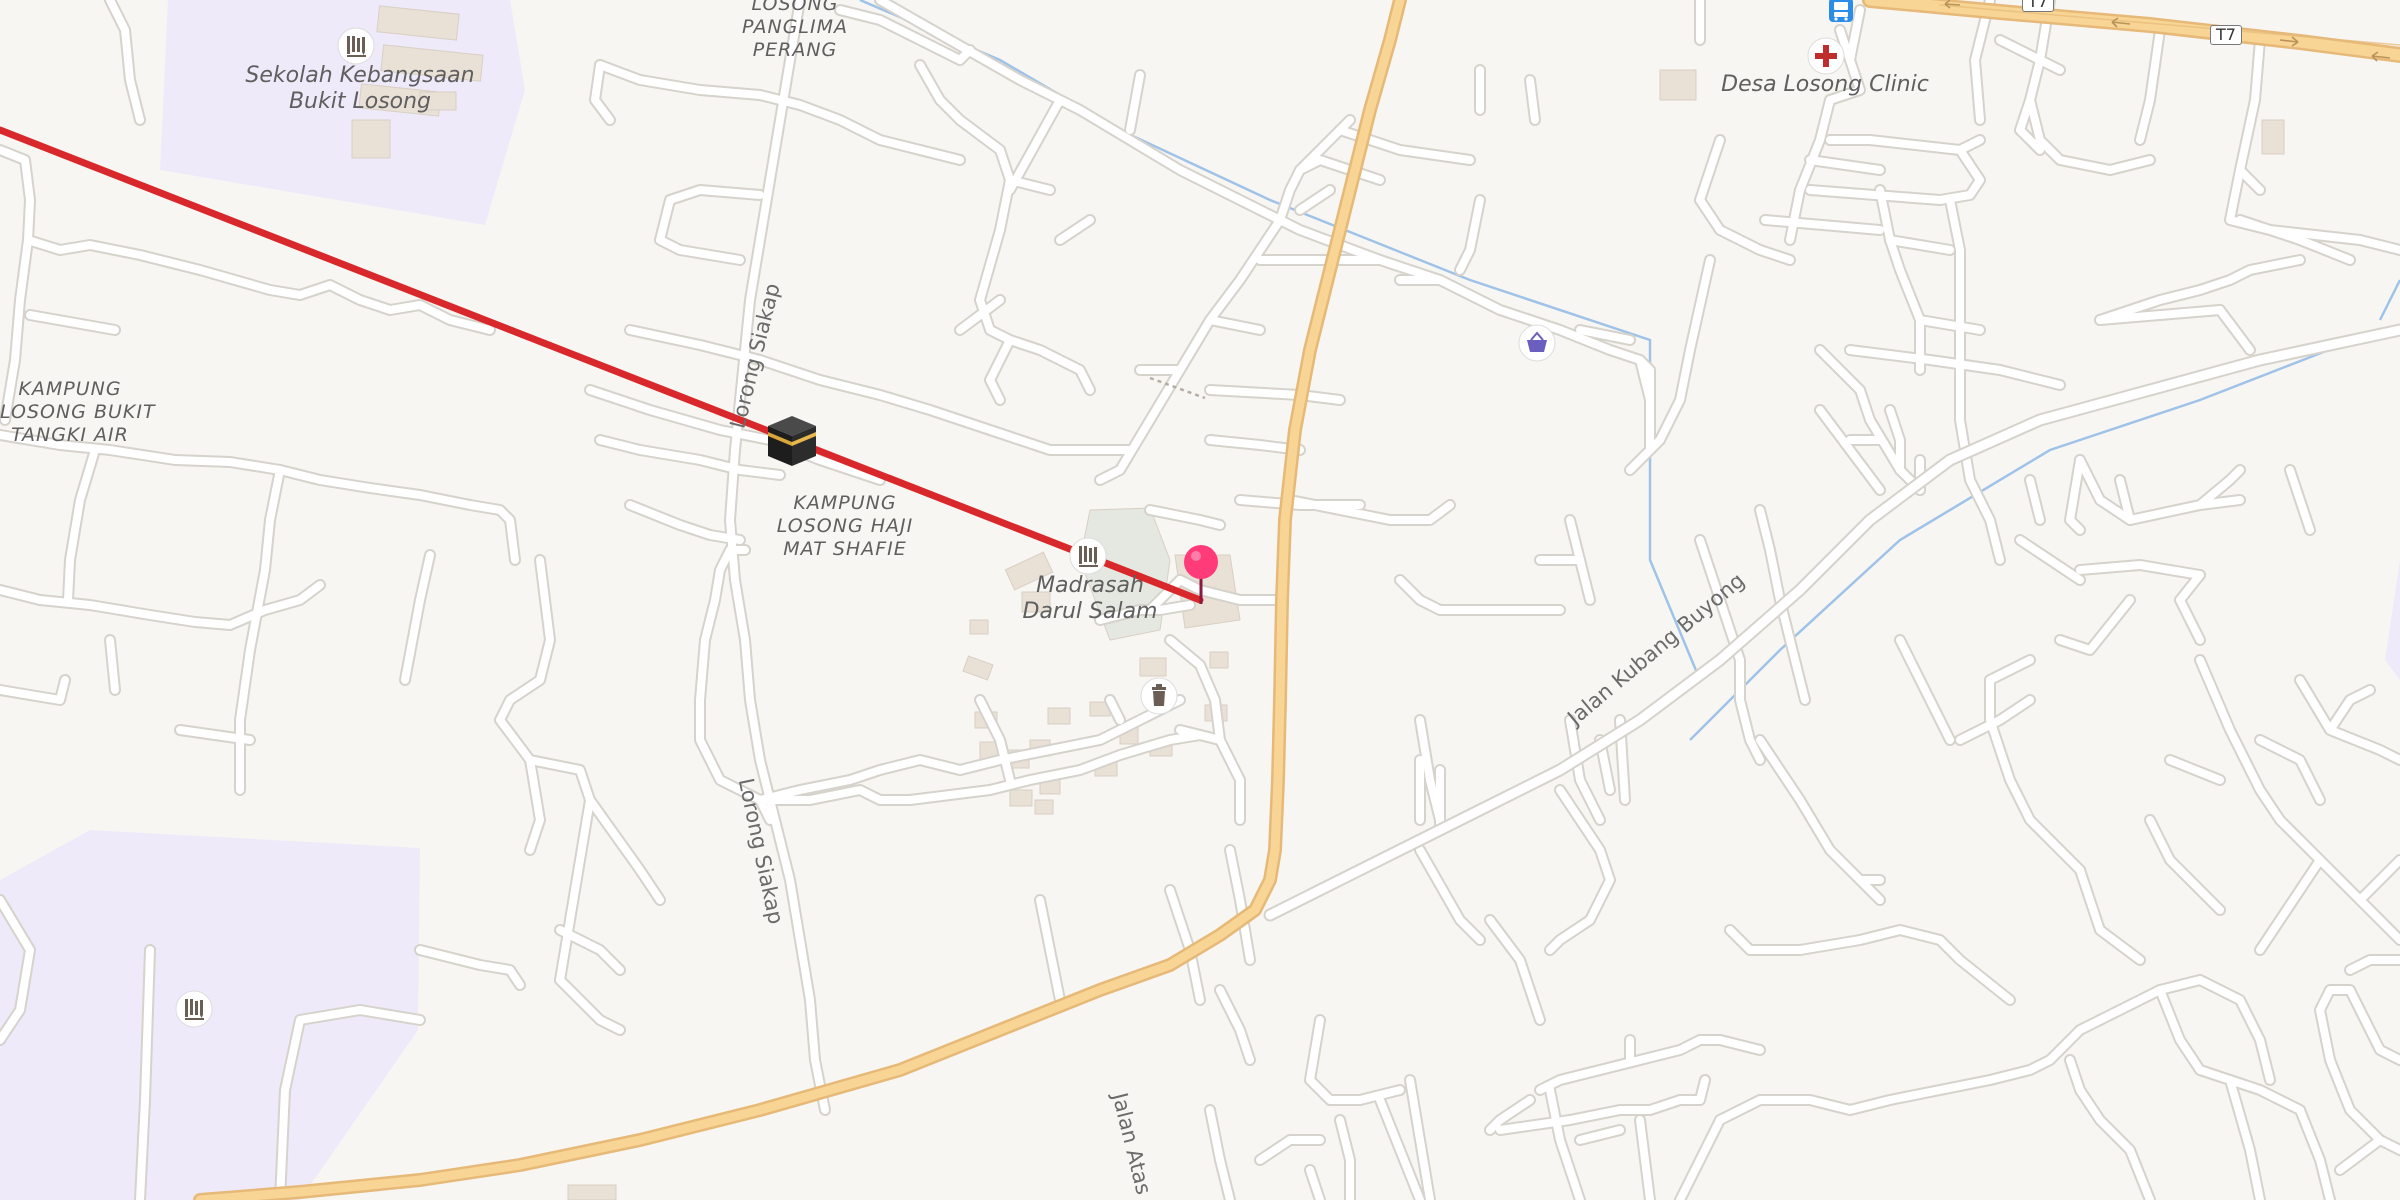 This screenshot has height=1200, width=2400. I want to click on place-label-line: LOSONG BUKIT, so click(78, 411).